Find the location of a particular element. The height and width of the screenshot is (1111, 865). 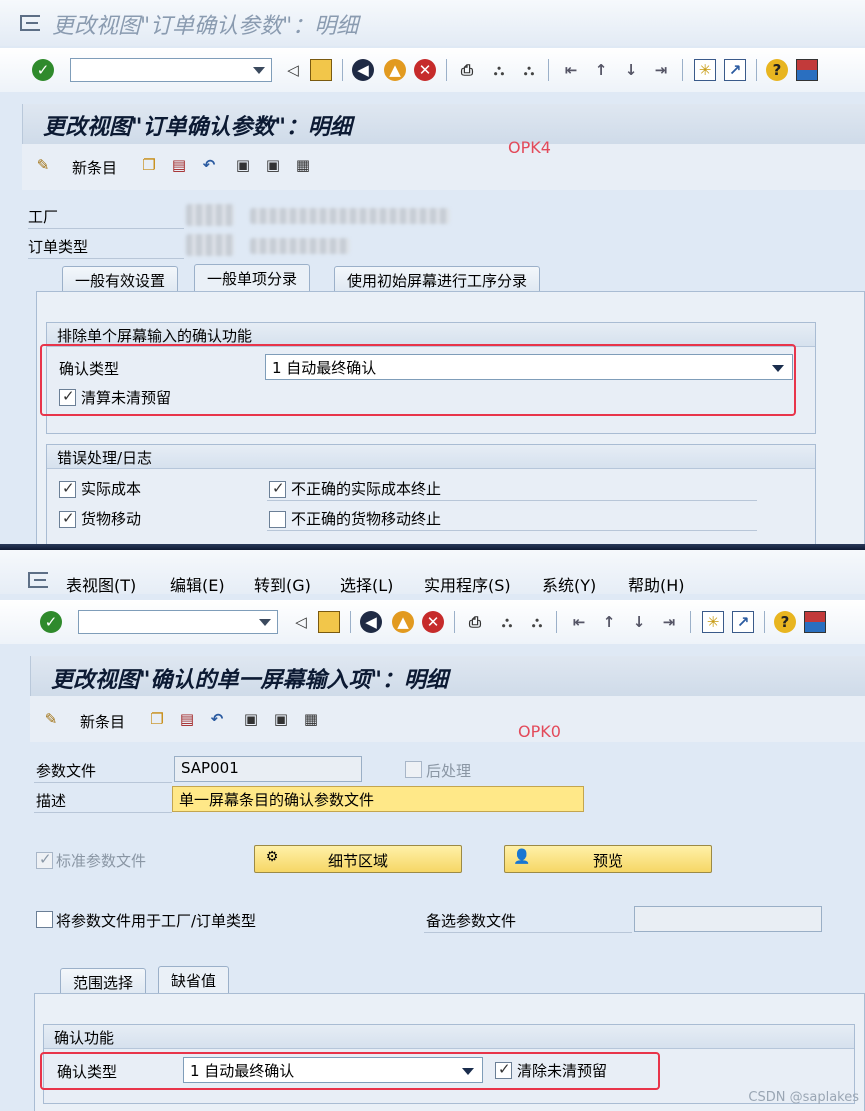

actual-cost-checkbox is located at coordinates (67, 488).